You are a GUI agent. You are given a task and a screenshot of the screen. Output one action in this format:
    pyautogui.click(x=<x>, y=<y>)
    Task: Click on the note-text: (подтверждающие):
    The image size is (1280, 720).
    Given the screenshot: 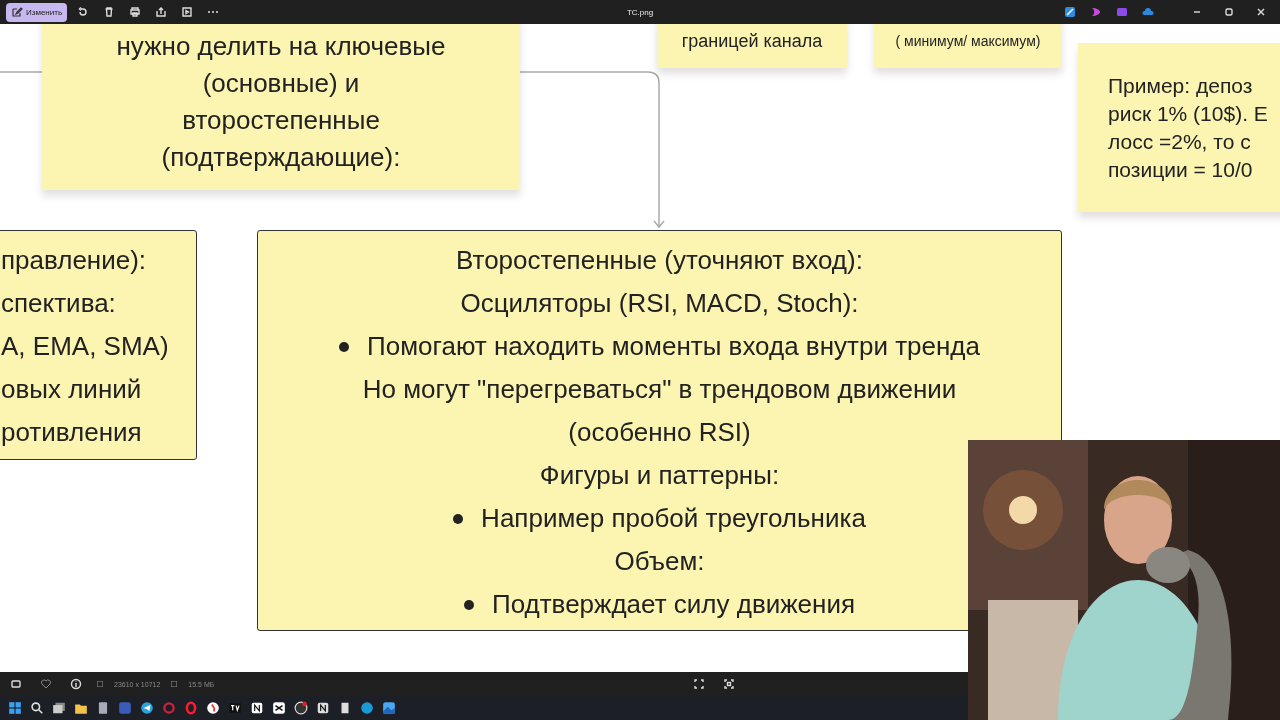 What is the action you would take?
    pyautogui.click(x=281, y=157)
    